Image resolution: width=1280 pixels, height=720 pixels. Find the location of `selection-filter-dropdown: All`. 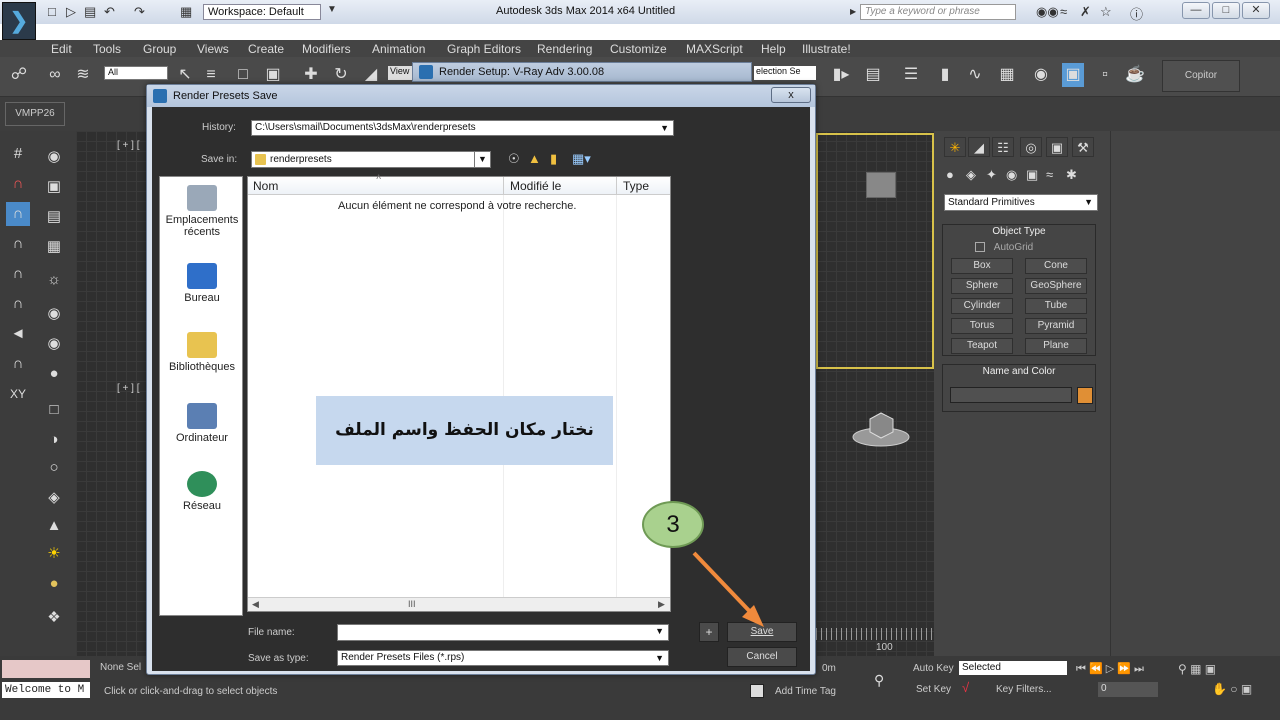

selection-filter-dropdown: All is located at coordinates (136, 73).